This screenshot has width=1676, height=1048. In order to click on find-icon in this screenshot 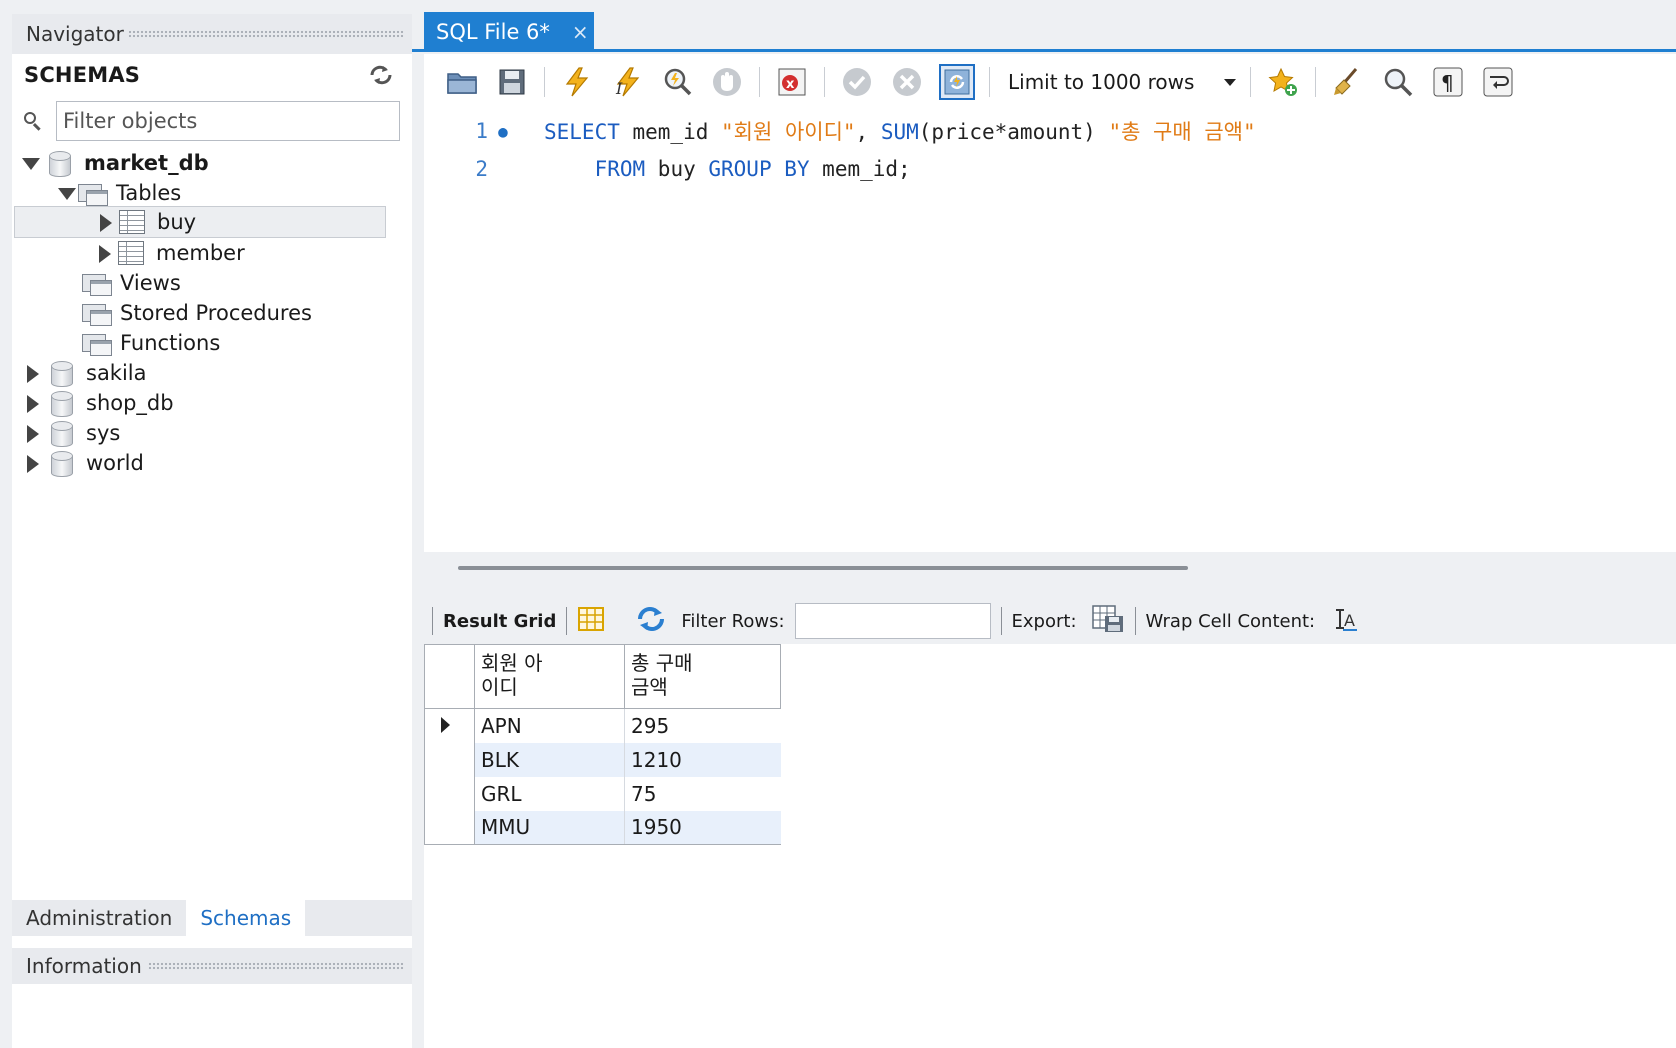, I will do `click(1398, 82)`.